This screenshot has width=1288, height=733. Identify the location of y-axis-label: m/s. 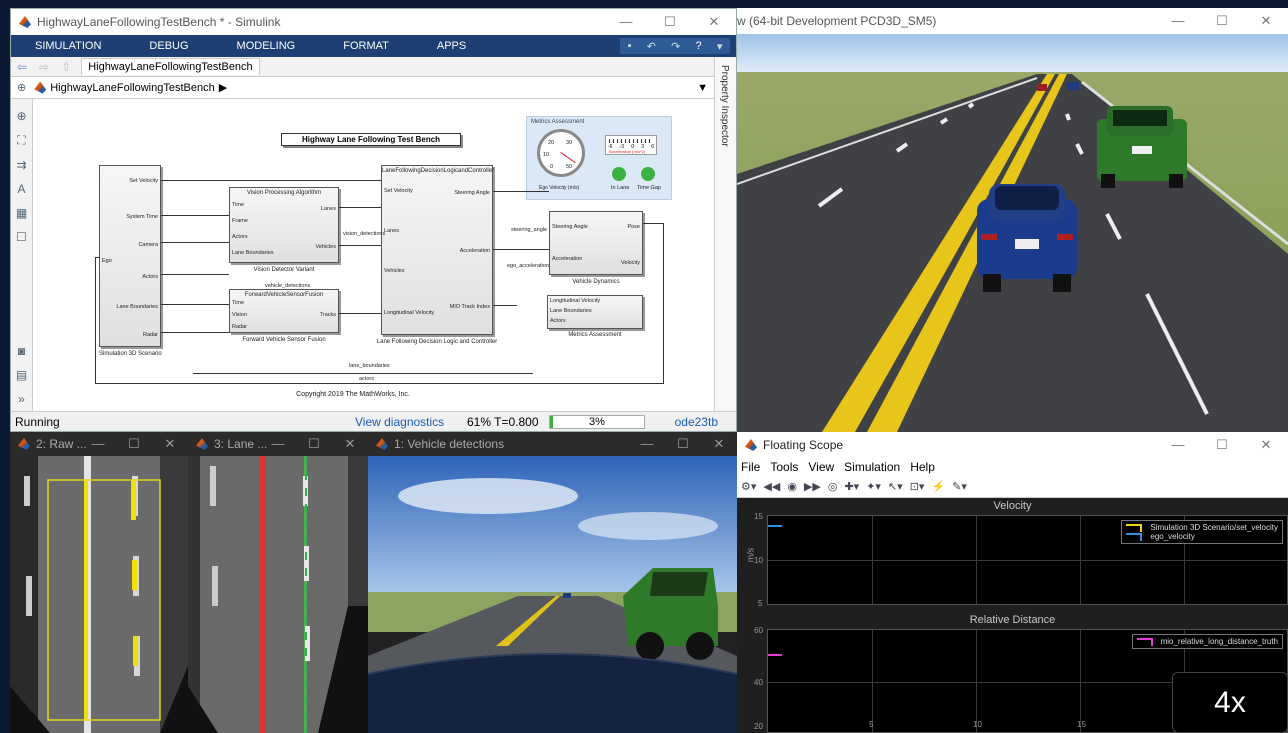
(750, 555).